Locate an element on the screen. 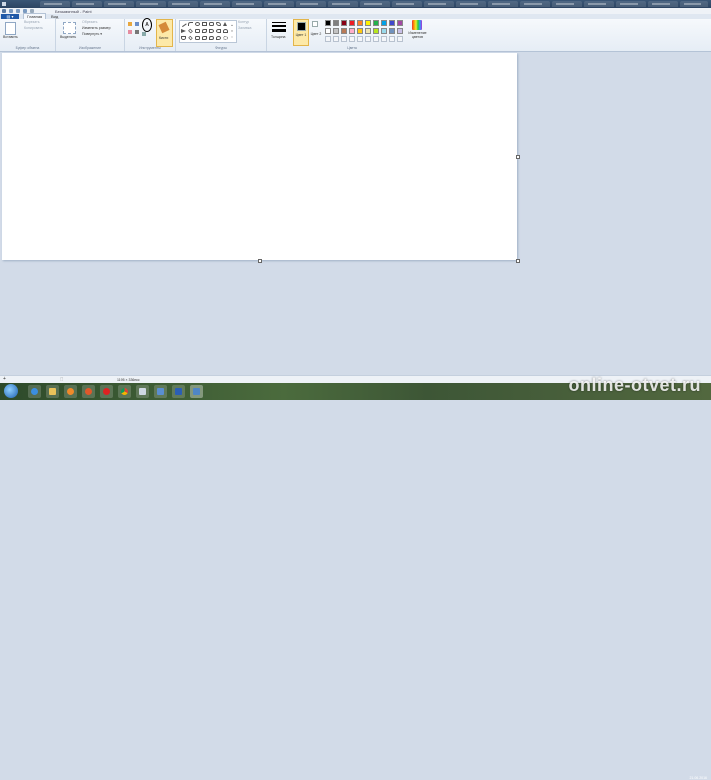 Image resolution: width=711 pixels, height=780 pixels. down-arrow-shape-icon is located at coordinates (183, 38).